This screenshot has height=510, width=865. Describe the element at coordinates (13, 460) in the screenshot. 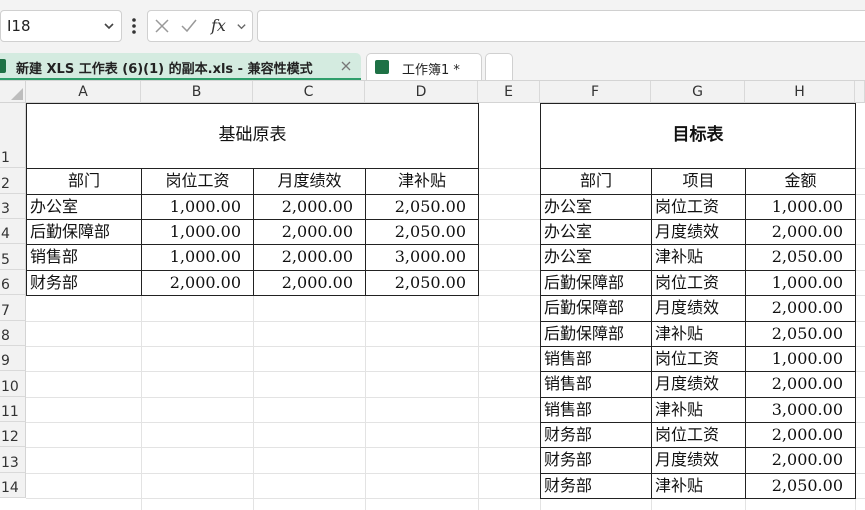

I see `row-header-13: 13` at that location.